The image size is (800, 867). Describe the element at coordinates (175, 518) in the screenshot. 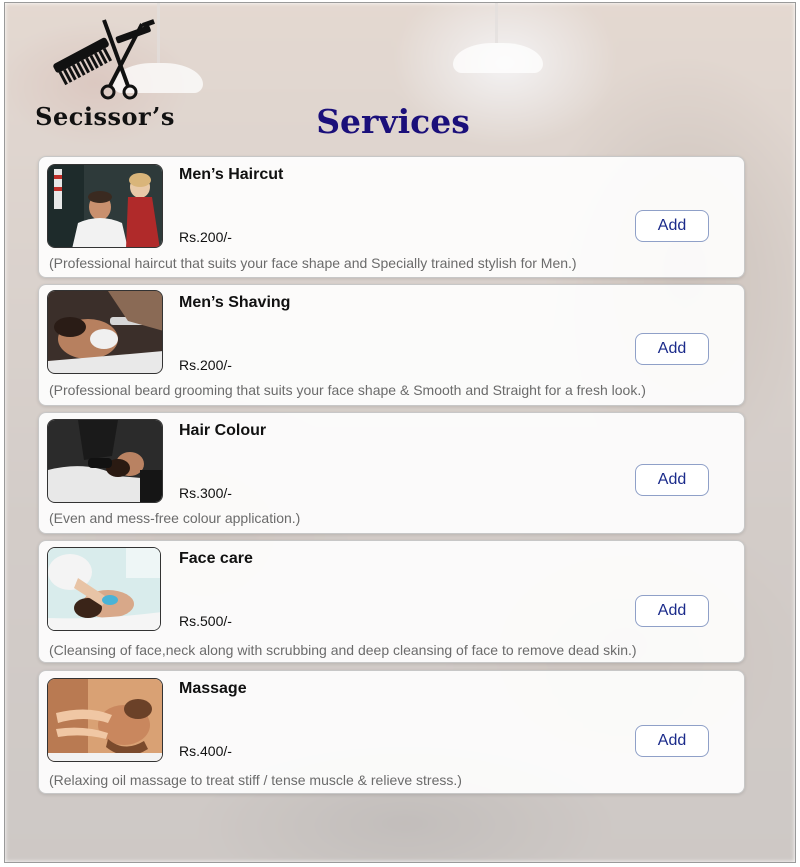

I see `service-description: (Even and mess-free colour application.)` at that location.